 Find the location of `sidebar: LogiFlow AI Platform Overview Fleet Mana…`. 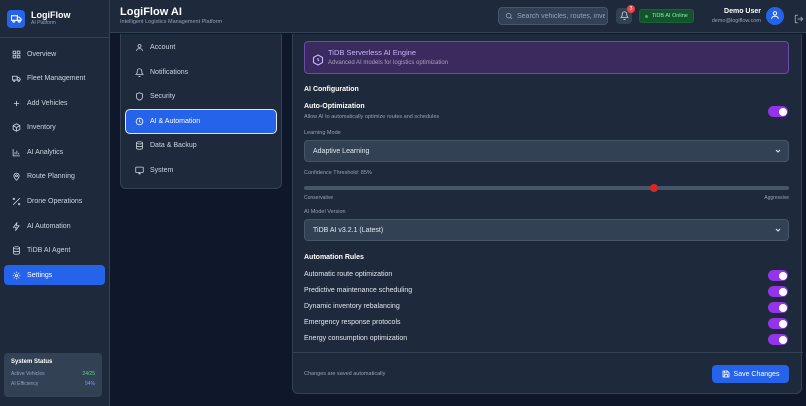

sidebar: LogiFlow AI Platform Overview Fleet Mana… is located at coordinates (55, 203).